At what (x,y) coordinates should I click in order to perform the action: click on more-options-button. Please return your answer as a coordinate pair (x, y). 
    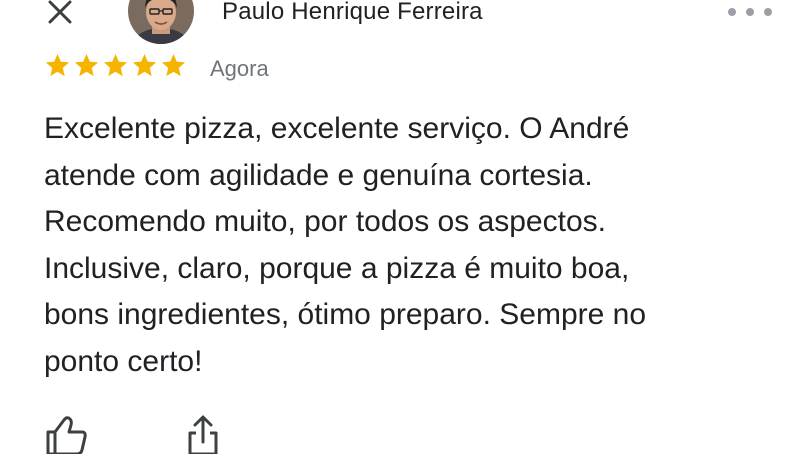
    Looking at the image, I should click on (750, 12).